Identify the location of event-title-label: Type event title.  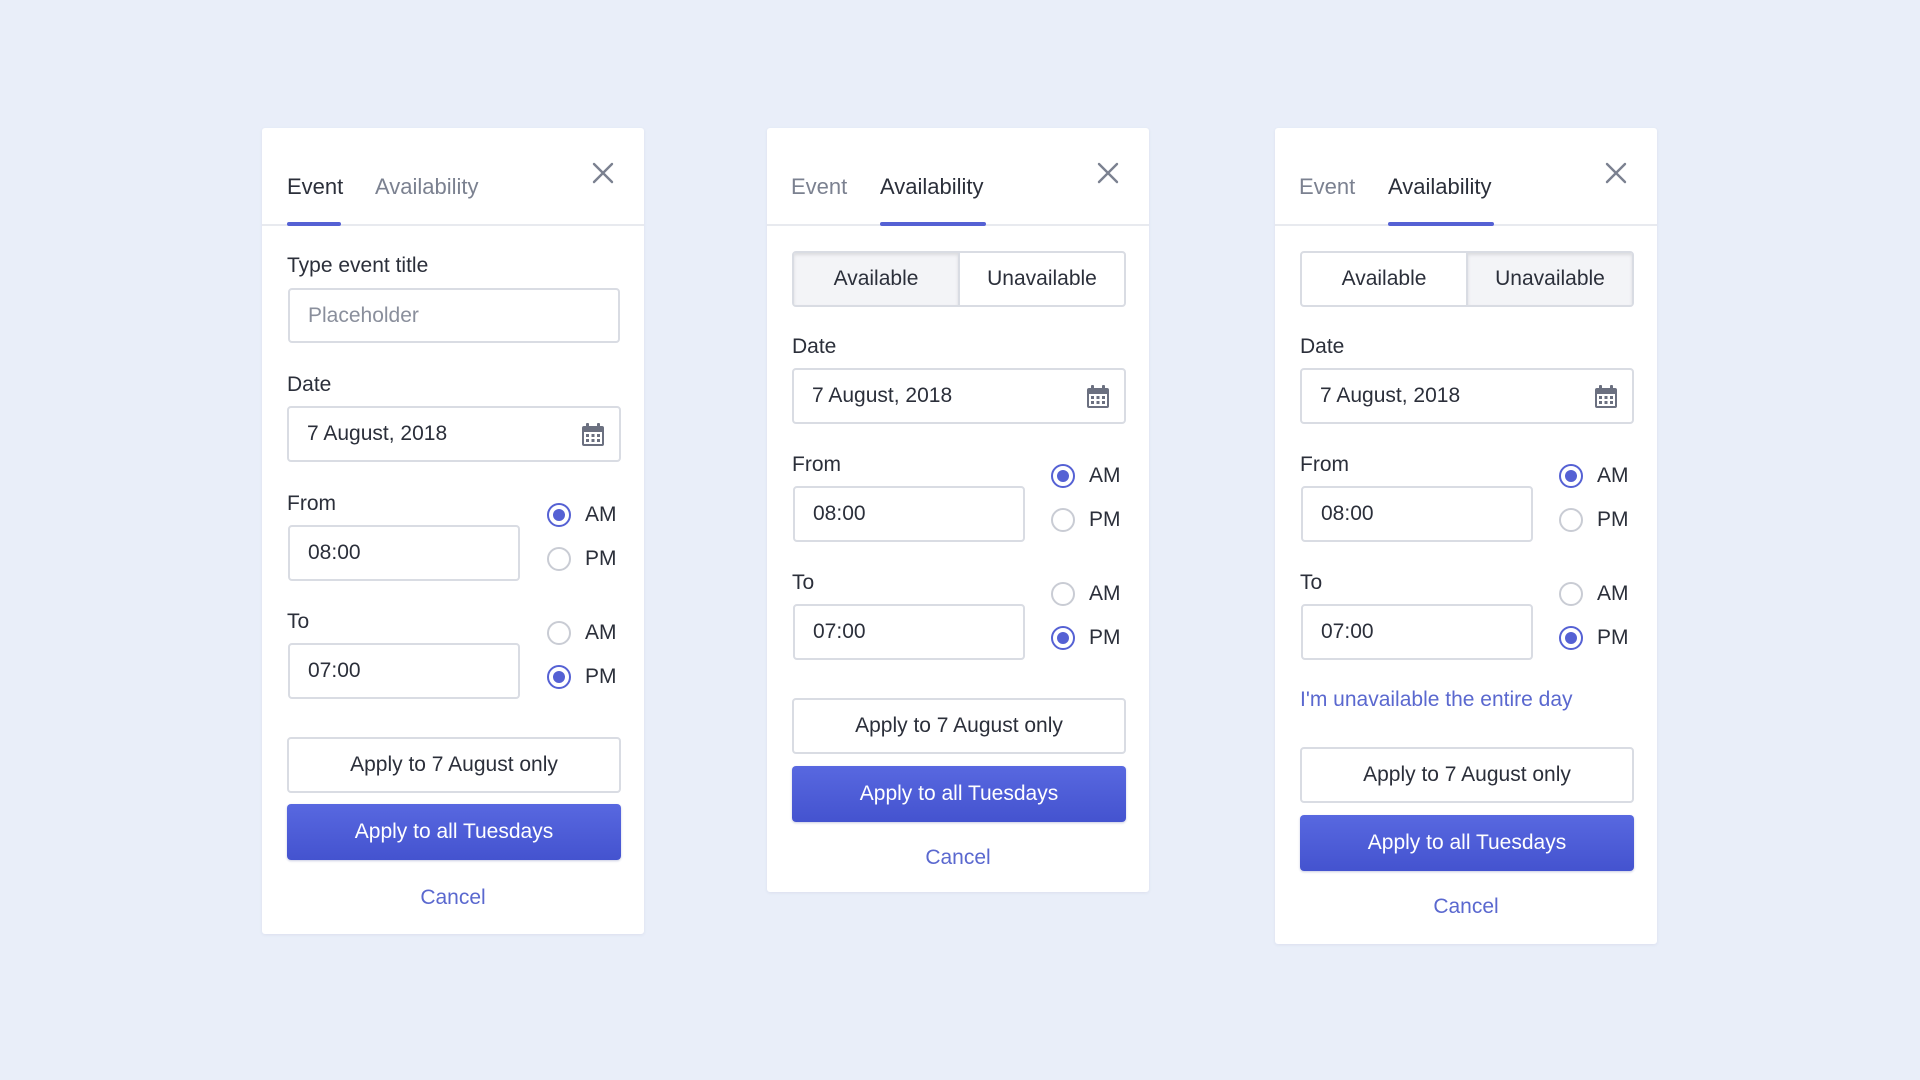
(358, 265).